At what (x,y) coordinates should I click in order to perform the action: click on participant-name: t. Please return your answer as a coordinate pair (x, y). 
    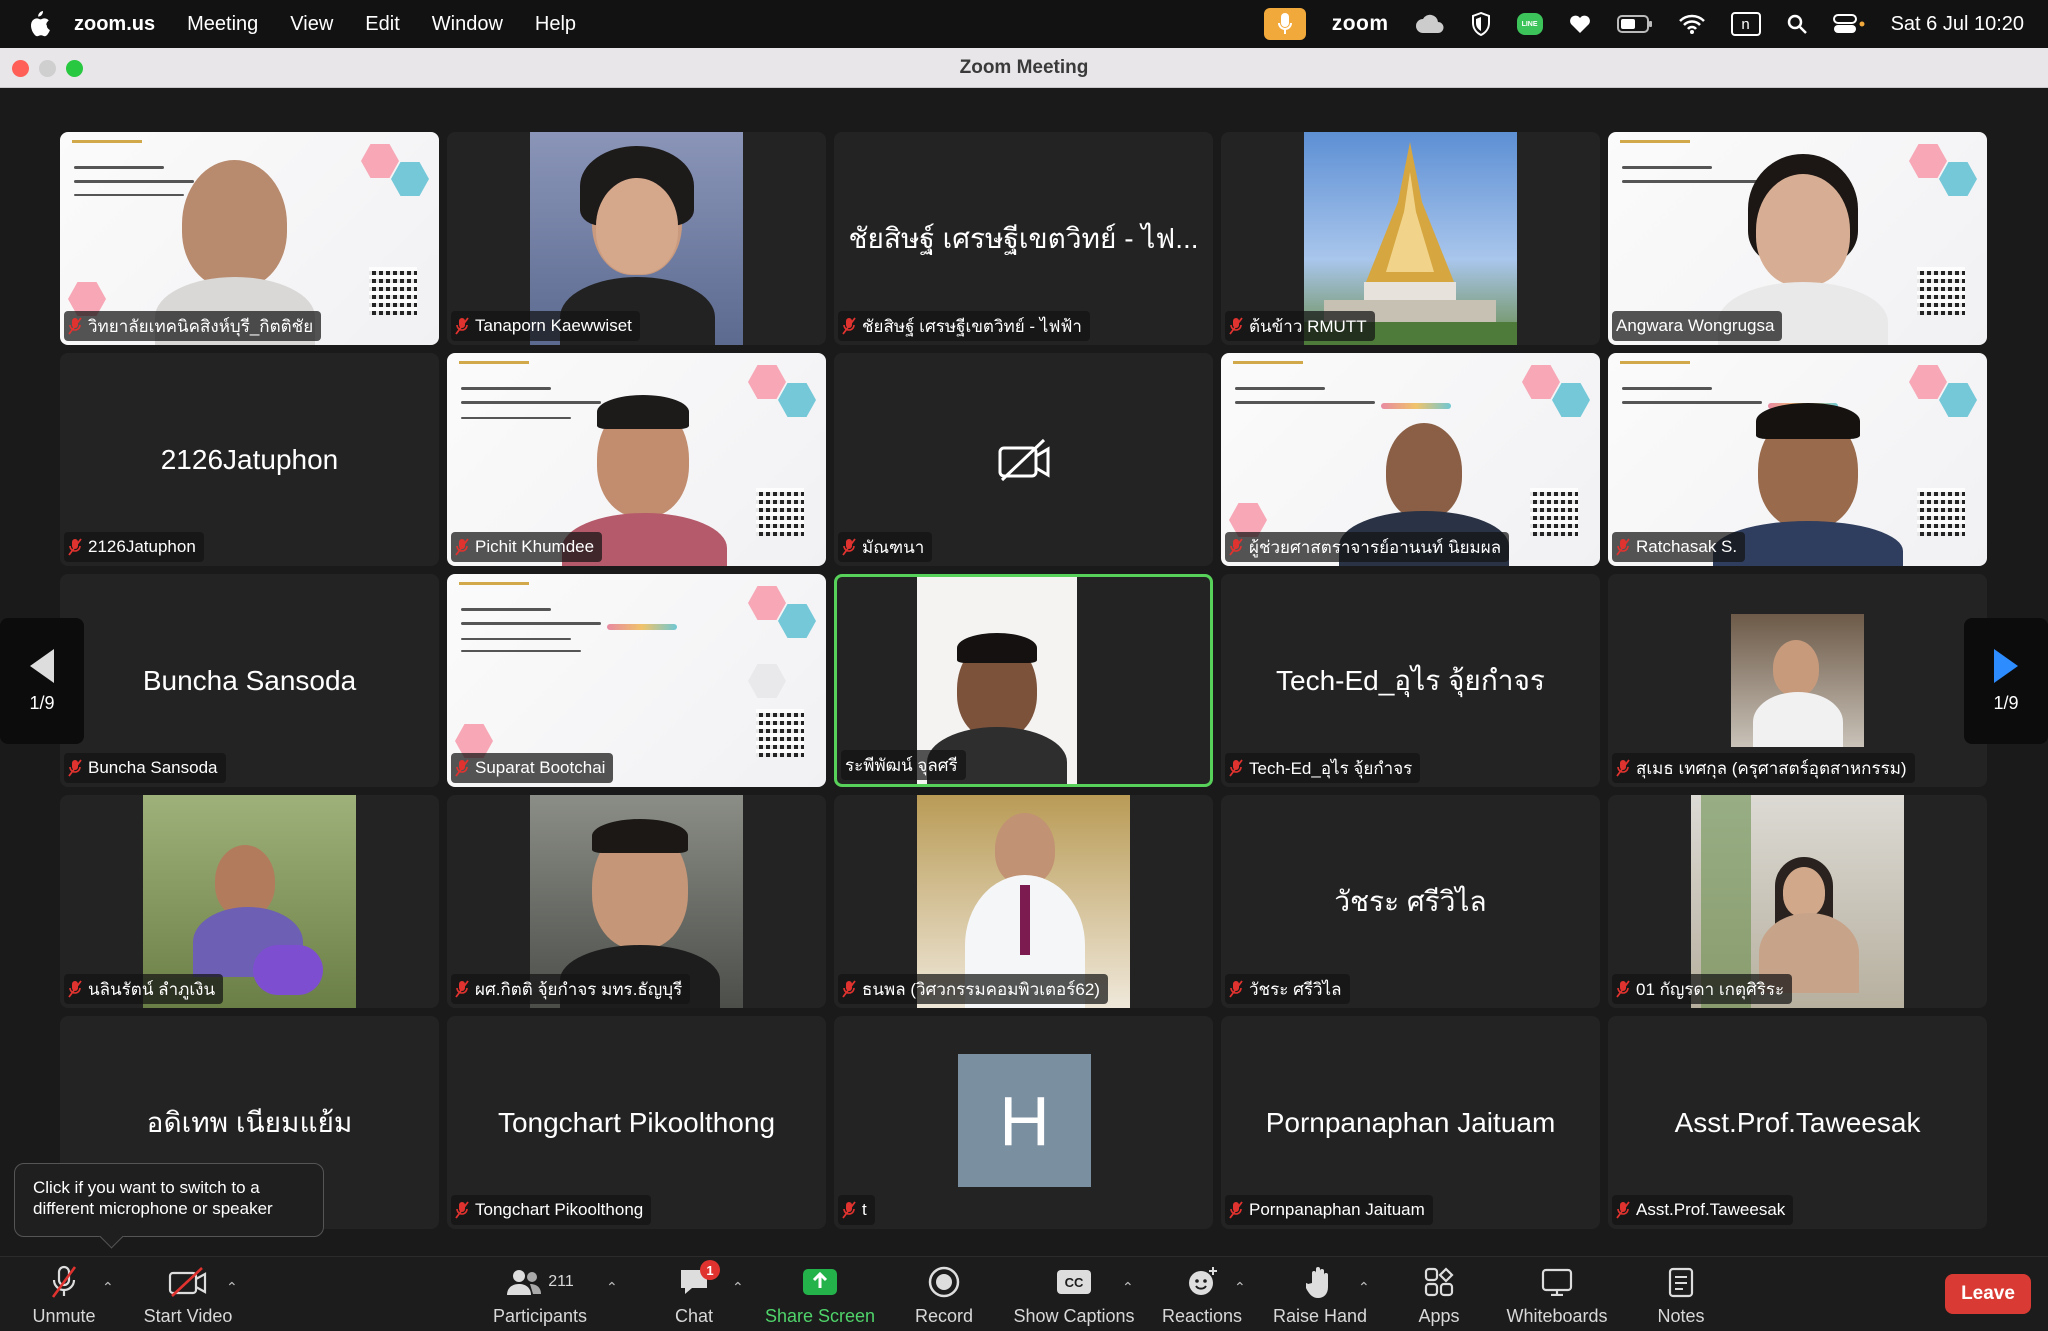
    Looking at the image, I should click on (864, 1209).